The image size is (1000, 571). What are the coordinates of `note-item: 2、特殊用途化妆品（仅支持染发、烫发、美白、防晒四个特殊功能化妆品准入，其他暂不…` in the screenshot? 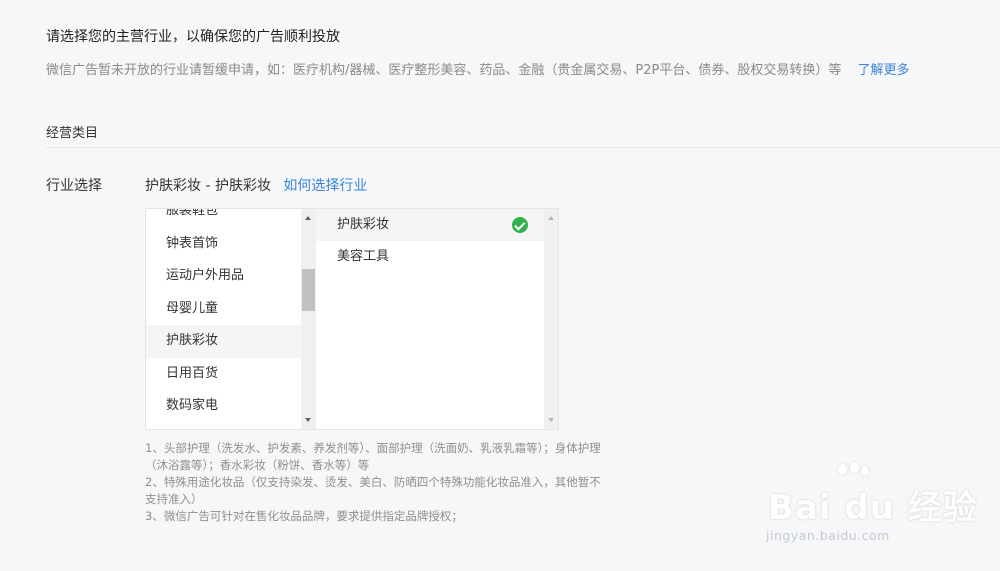 It's located at (373, 490).